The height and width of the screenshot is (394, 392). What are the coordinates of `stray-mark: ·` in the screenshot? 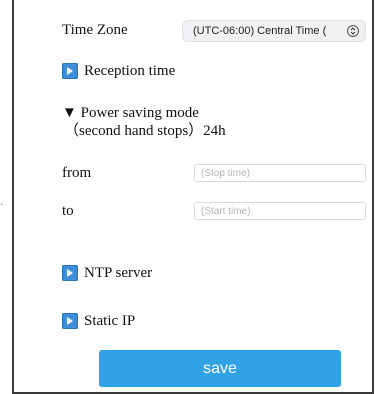 It's located at (2, 205).